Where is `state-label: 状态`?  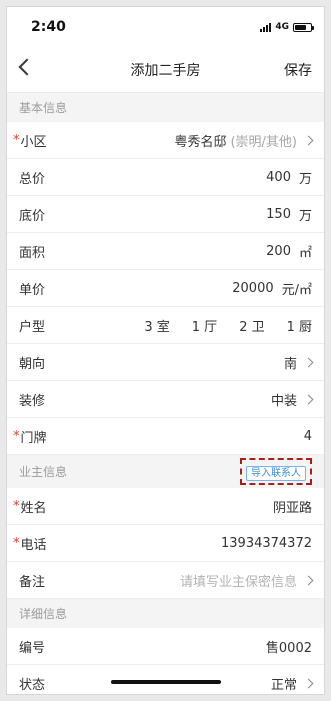 state-label: 状态 is located at coordinates (32, 685).